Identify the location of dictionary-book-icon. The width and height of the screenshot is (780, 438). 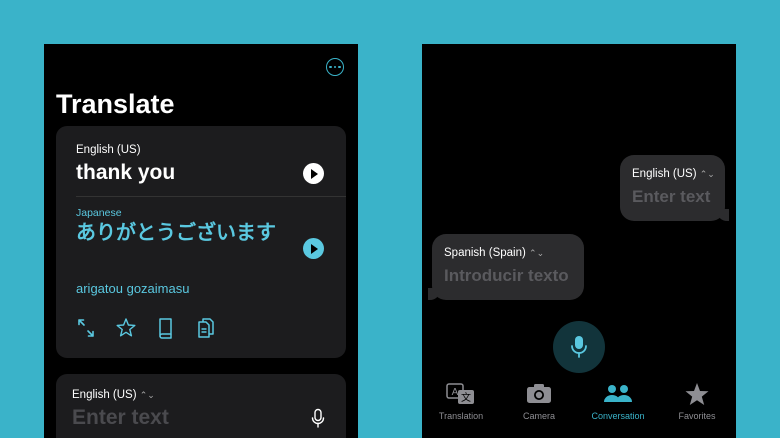
(166, 328).